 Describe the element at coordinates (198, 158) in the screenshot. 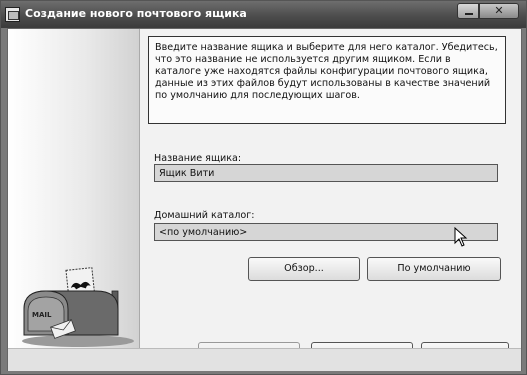

I see `mailbox-name-label: Название ящика:` at that location.